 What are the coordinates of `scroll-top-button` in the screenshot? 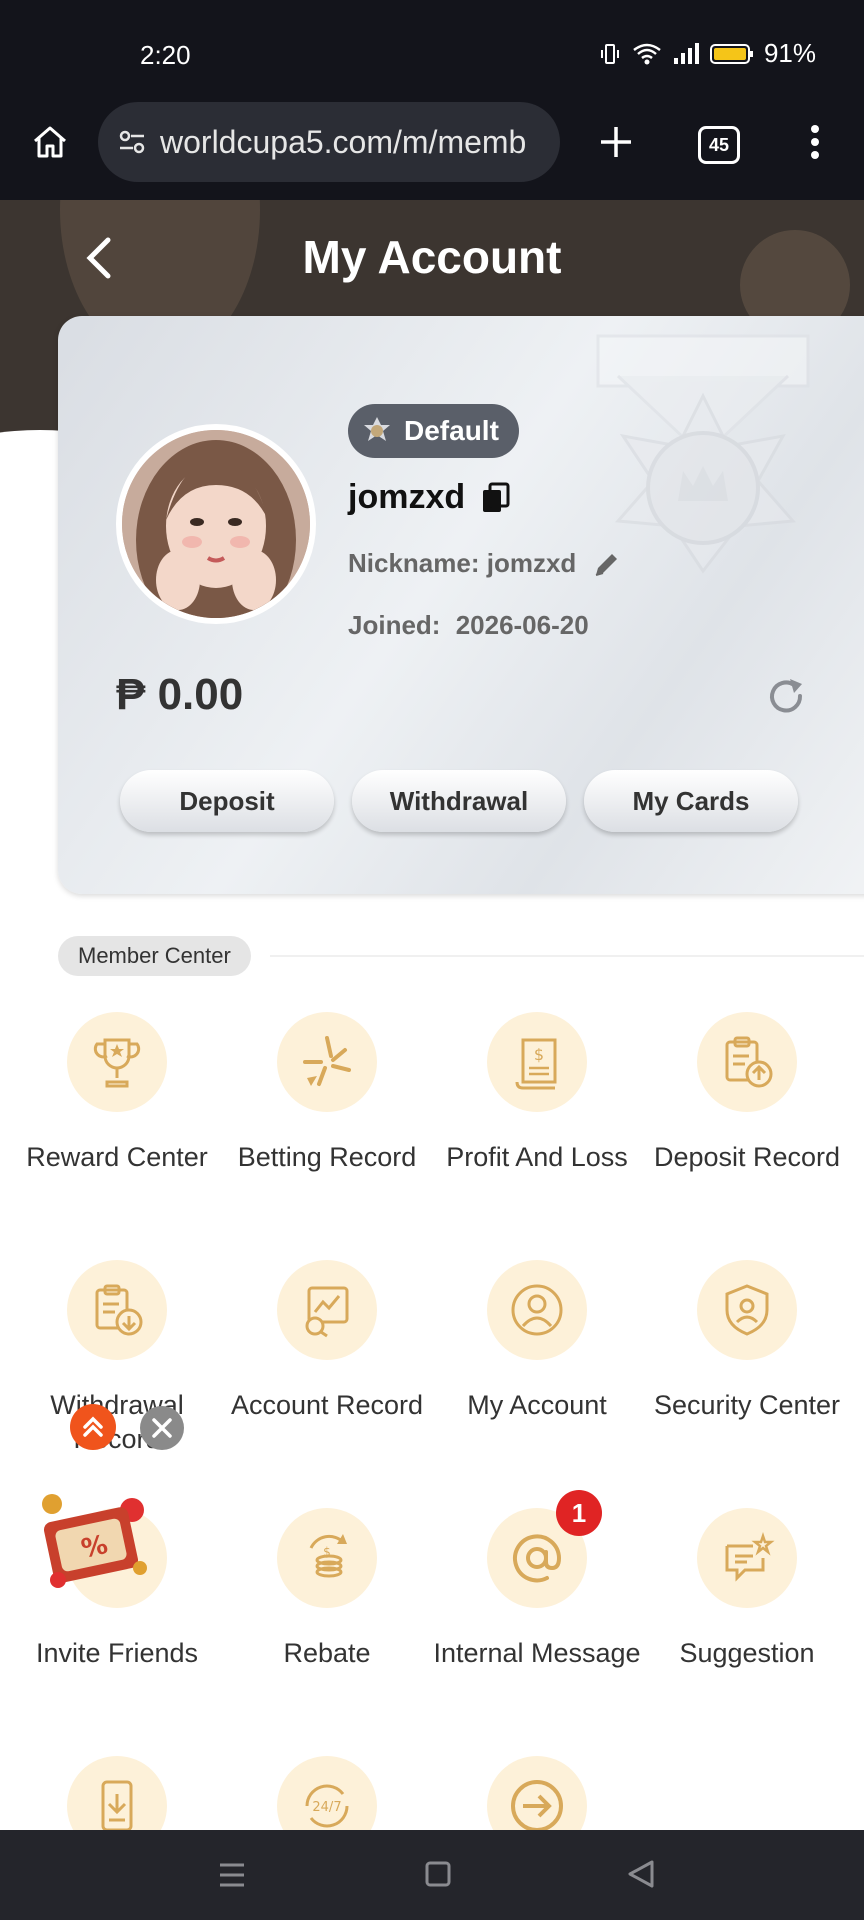 It's located at (93, 1427).